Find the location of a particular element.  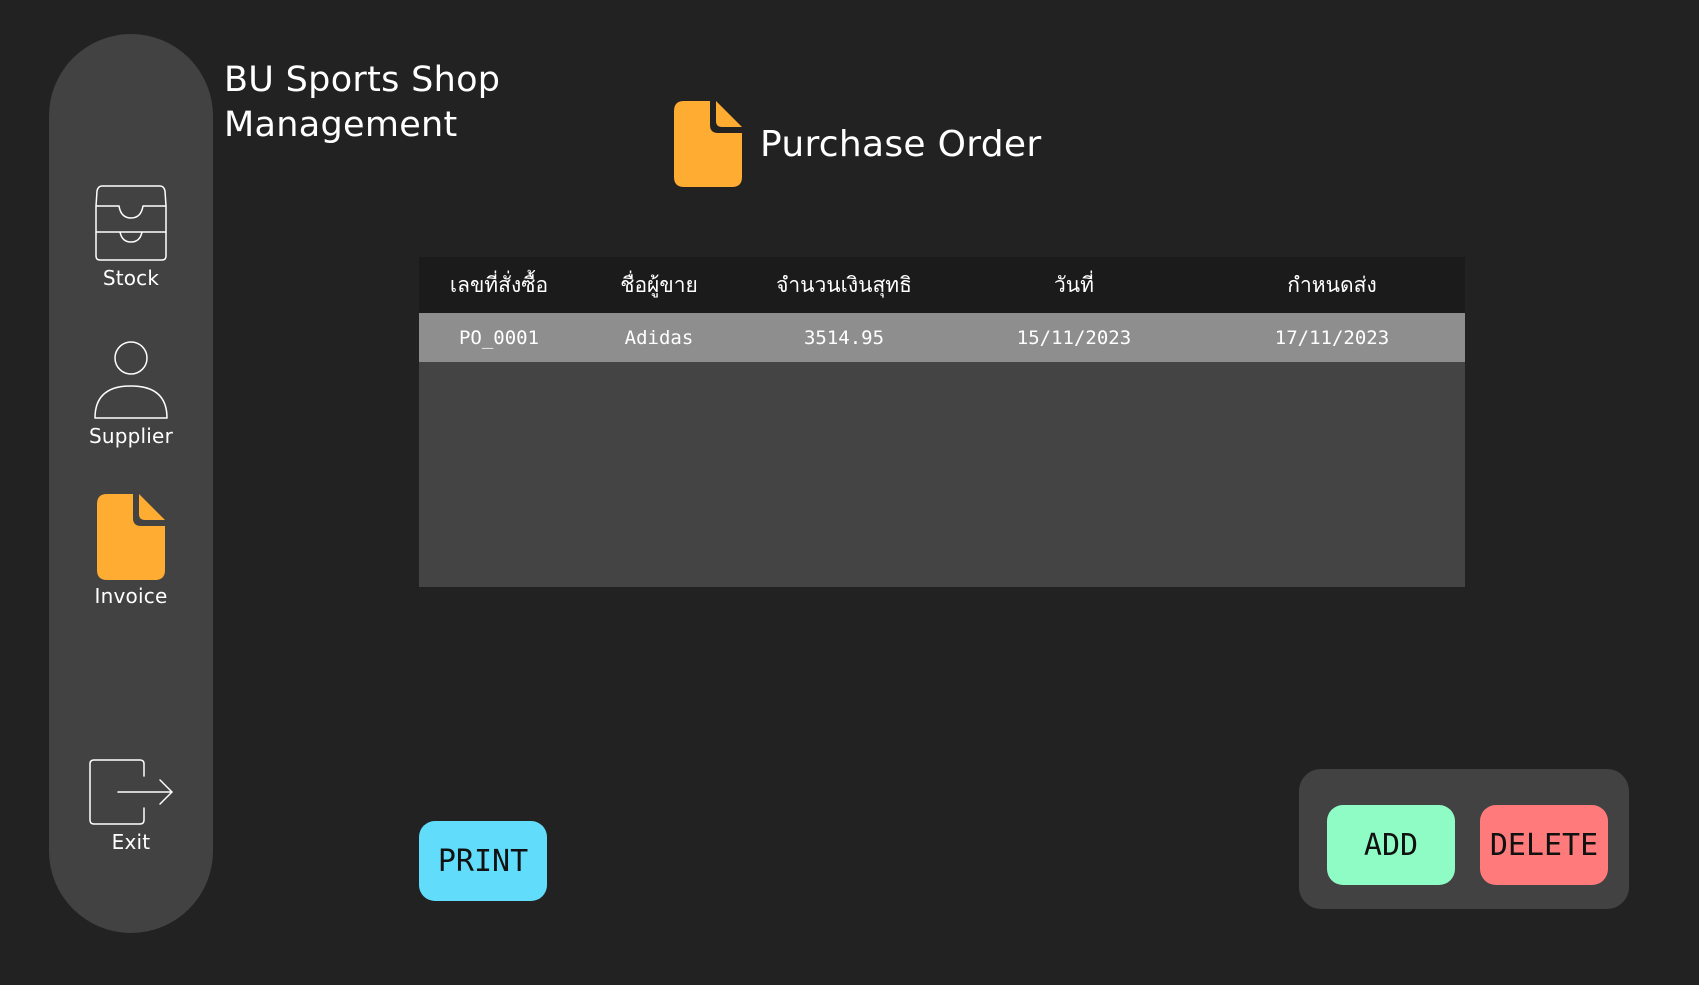

page-header: Purchase Order is located at coordinates (857, 144).